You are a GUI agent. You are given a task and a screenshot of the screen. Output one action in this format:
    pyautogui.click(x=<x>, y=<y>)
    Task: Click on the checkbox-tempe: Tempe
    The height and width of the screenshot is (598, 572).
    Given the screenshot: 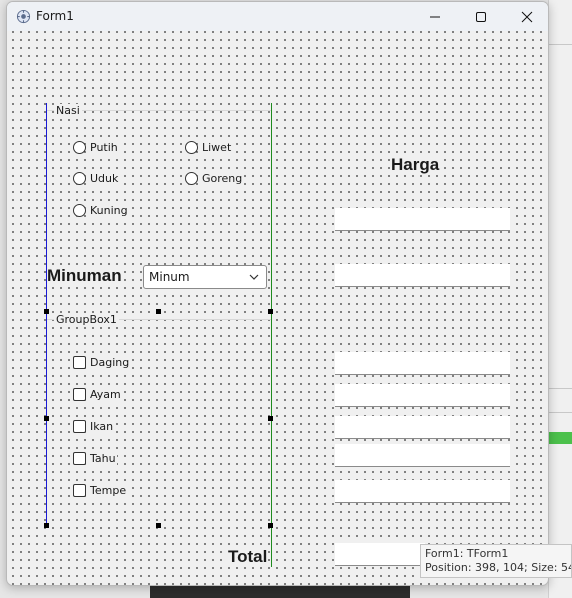 What is the action you would take?
    pyautogui.click(x=100, y=490)
    